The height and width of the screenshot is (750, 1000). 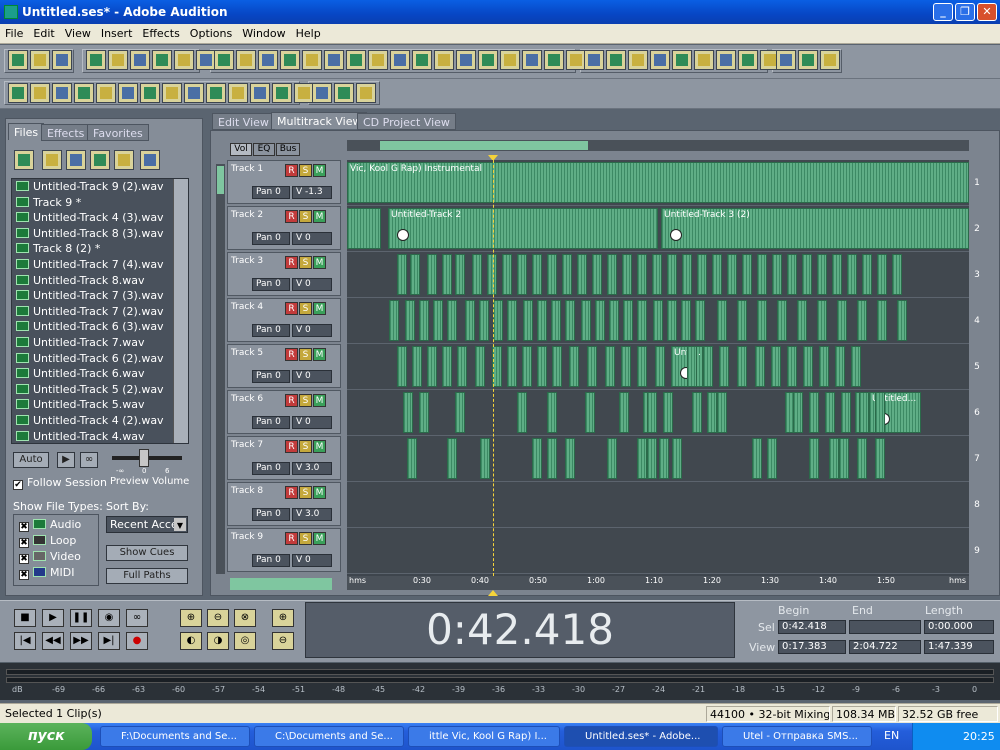 I want to click on zoom-out-horizontal-button: ⊖, so click(x=218, y=618).